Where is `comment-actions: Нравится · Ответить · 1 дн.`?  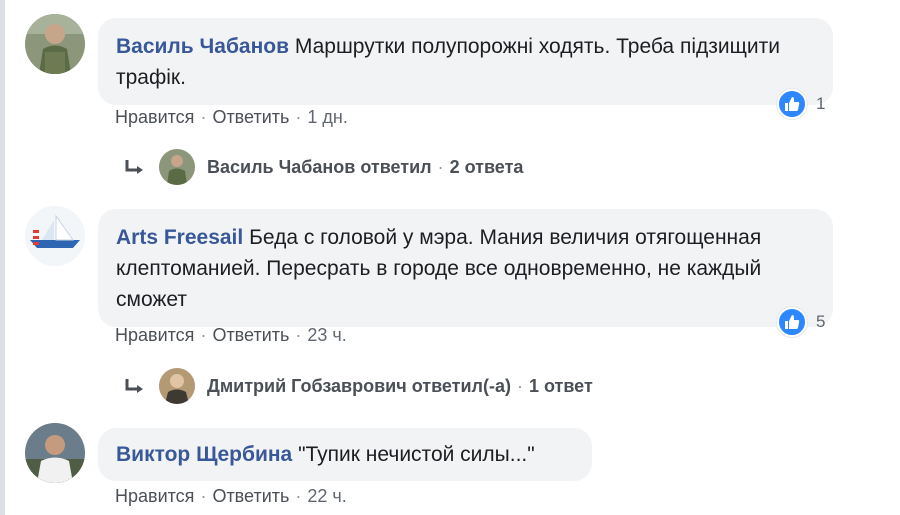 comment-actions: Нравится · Ответить · 1 дн. is located at coordinates (231, 117).